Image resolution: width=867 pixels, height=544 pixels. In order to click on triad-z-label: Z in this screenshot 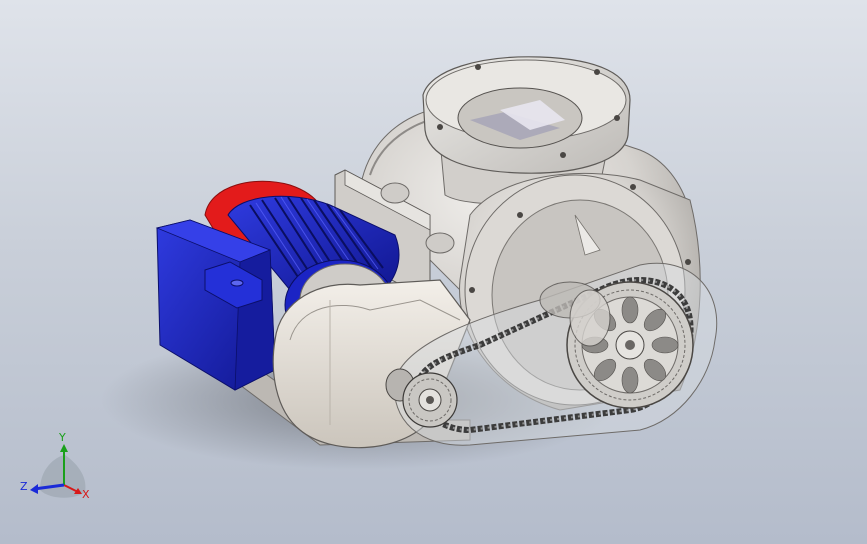, I will do `click(24, 486)`.